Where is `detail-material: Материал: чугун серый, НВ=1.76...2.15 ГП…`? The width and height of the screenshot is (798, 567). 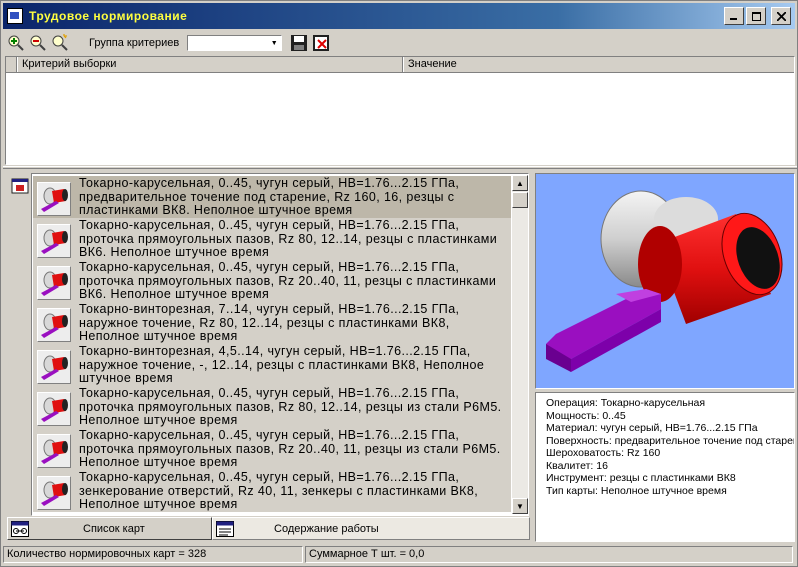
detail-material: Материал: чугун серый, НВ=1.76...2.15 ГП… is located at coordinates (652, 428).